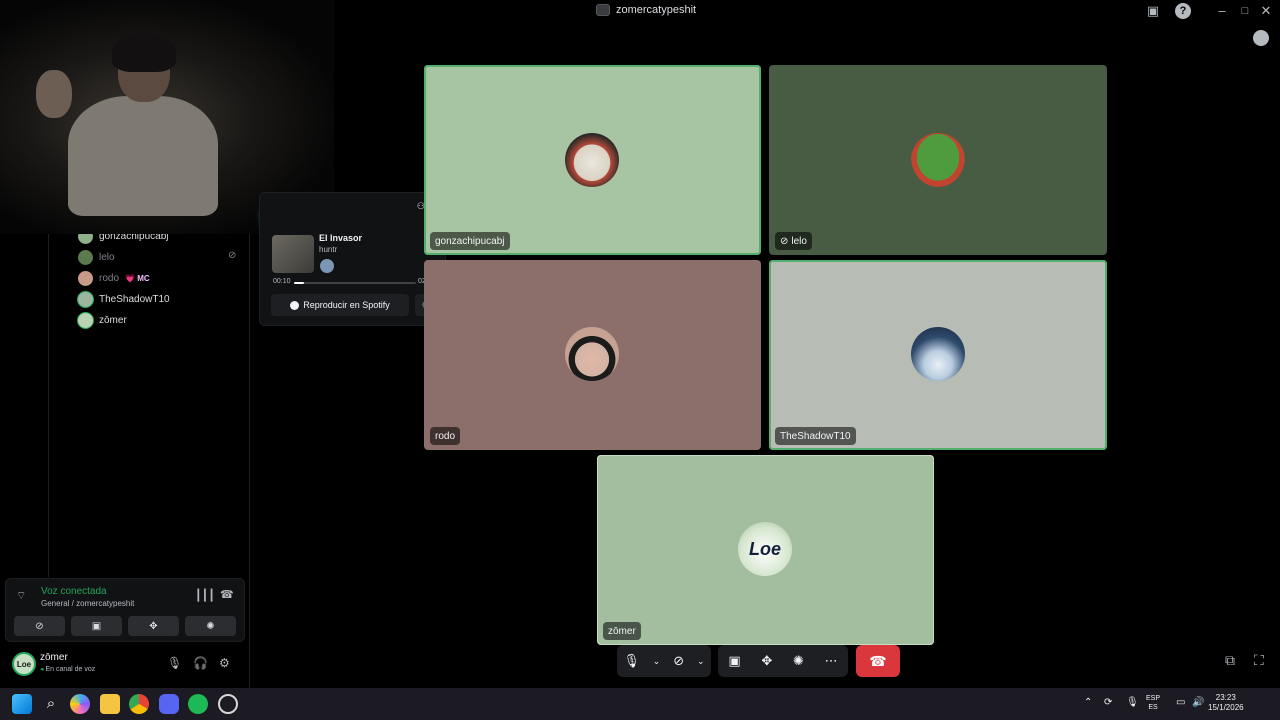 This screenshot has height=720, width=1280. What do you see at coordinates (1261, 38) in the screenshot?
I see `chat-icon` at bounding box center [1261, 38].